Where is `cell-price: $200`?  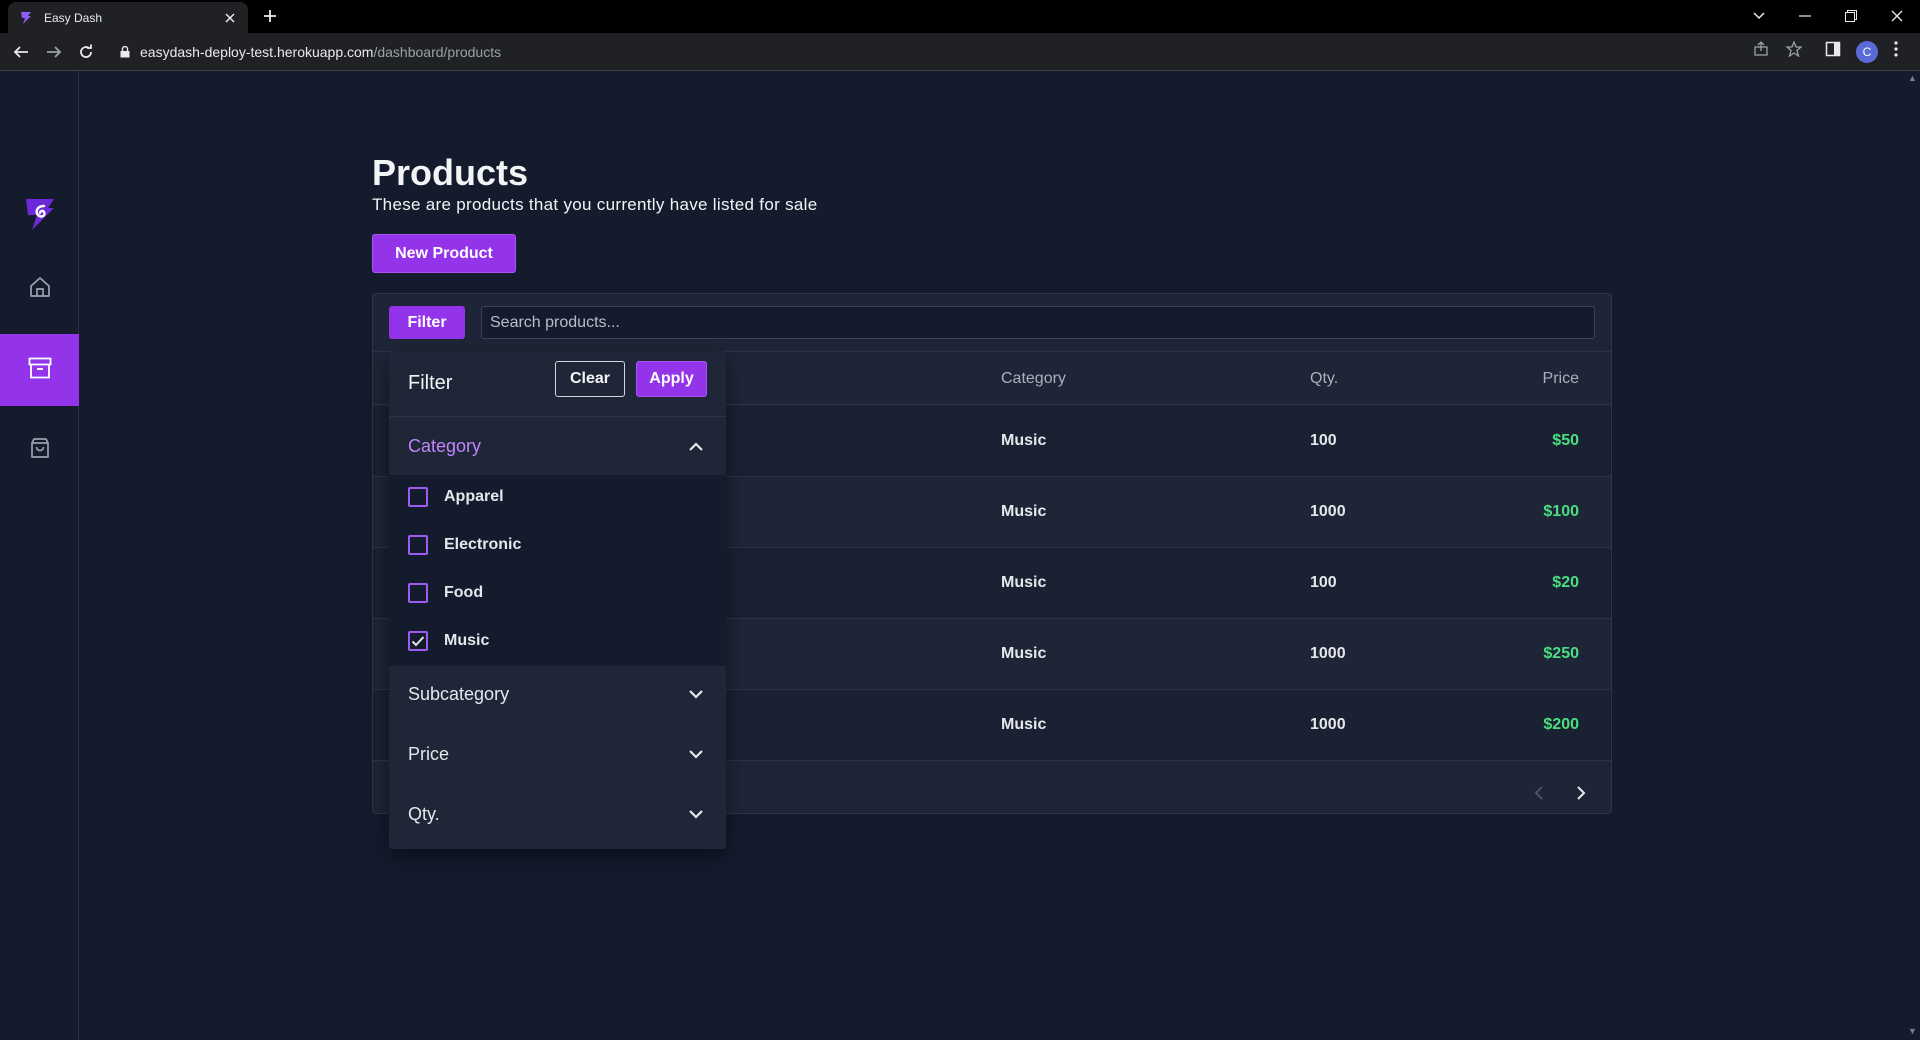
cell-price: $200 is located at coordinates (1561, 724).